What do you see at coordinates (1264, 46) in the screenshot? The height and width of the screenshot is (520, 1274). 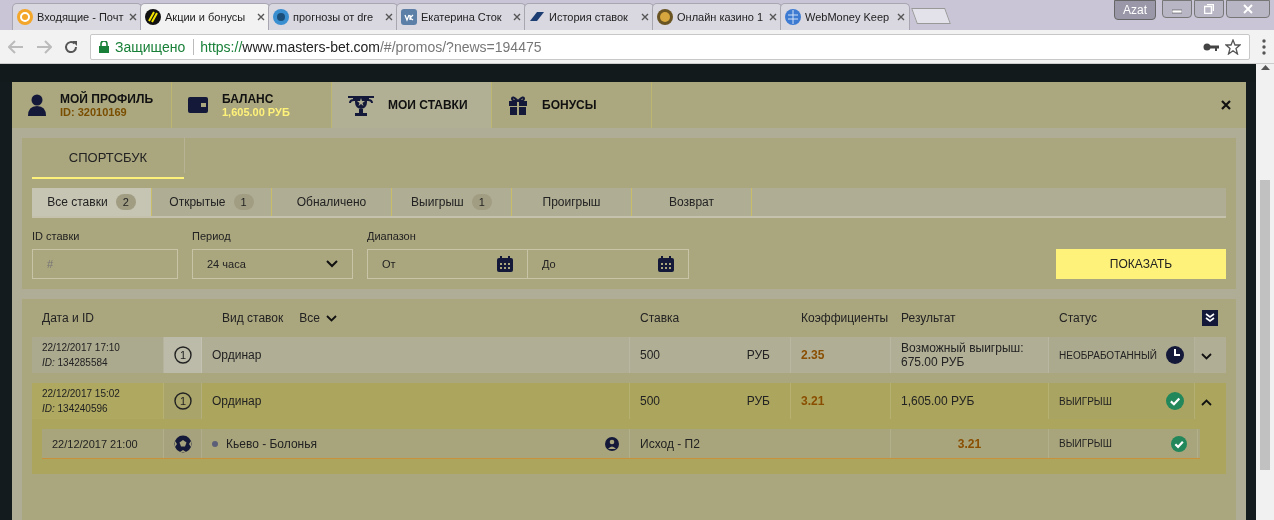 I see `menu-icon` at bounding box center [1264, 46].